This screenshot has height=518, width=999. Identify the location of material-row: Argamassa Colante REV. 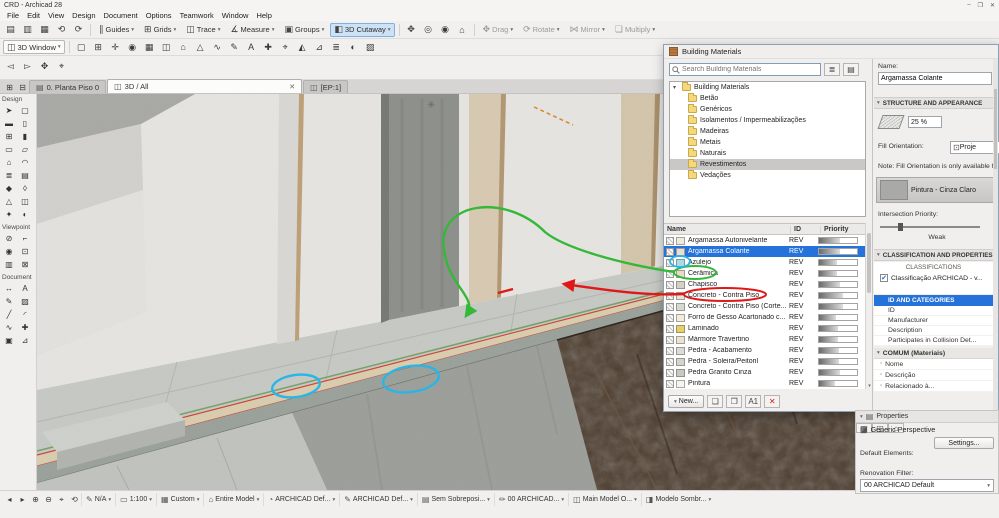
(765, 251).